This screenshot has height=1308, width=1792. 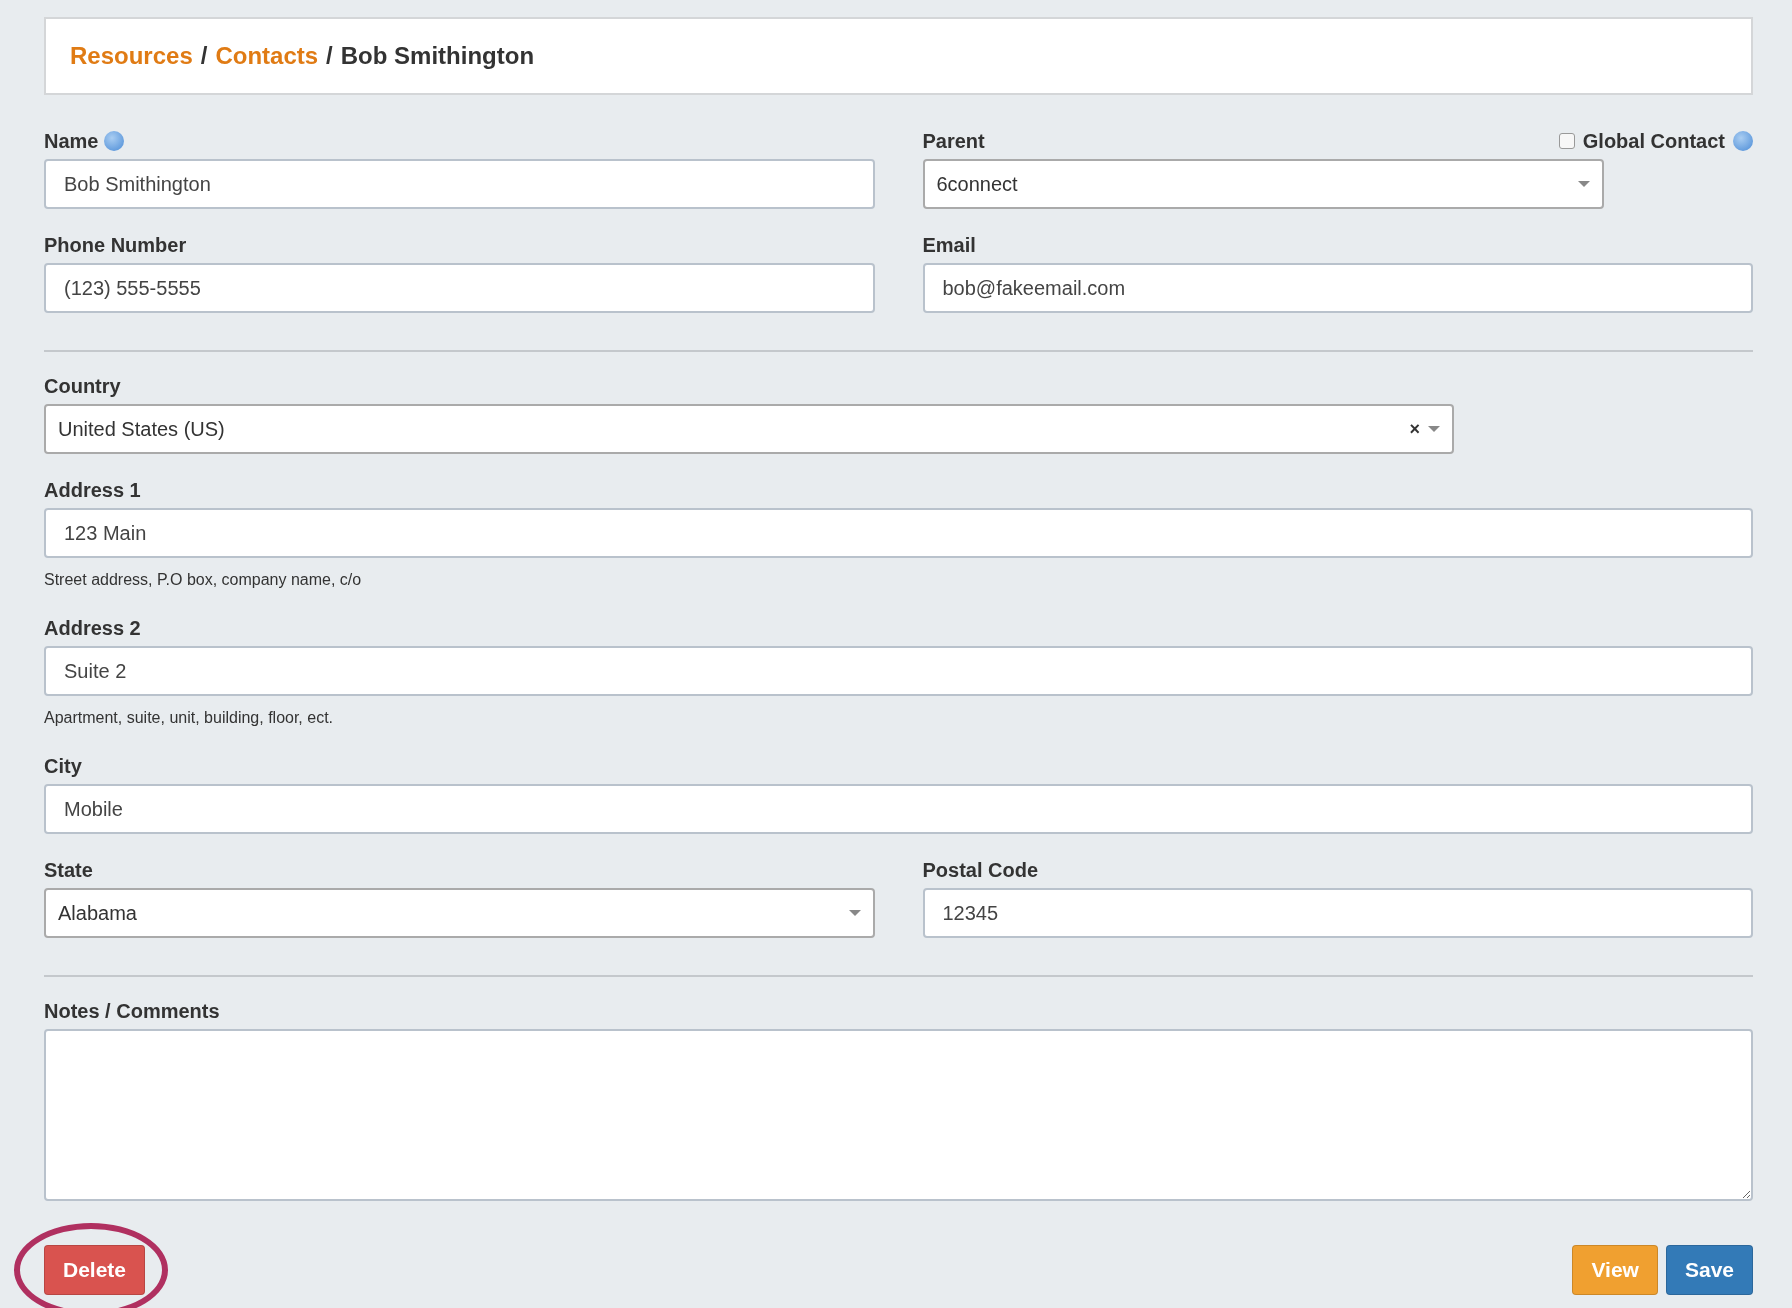 What do you see at coordinates (1337, 913) in the screenshot?
I see `text-field: 12345` at bounding box center [1337, 913].